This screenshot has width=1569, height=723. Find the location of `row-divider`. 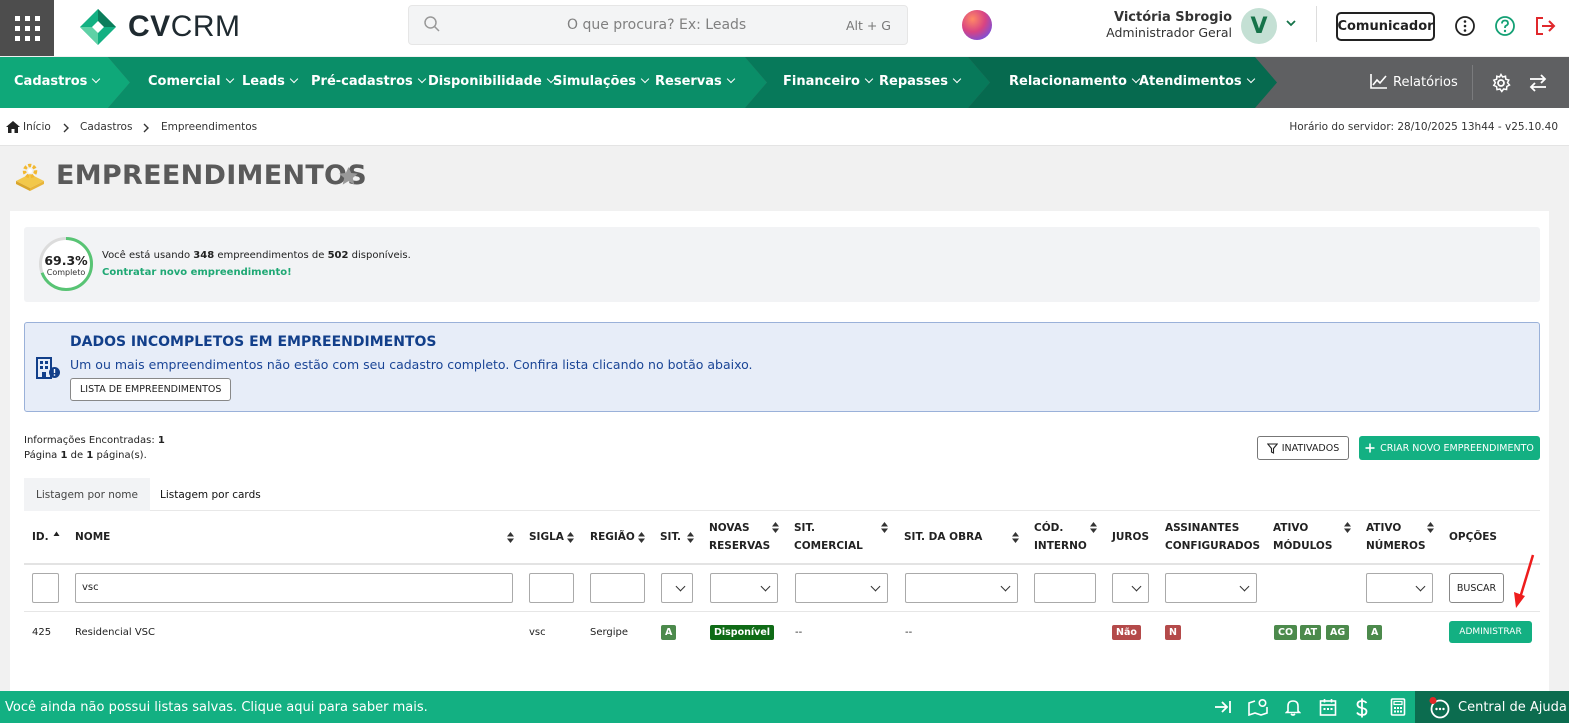

row-divider is located at coordinates (782, 611).